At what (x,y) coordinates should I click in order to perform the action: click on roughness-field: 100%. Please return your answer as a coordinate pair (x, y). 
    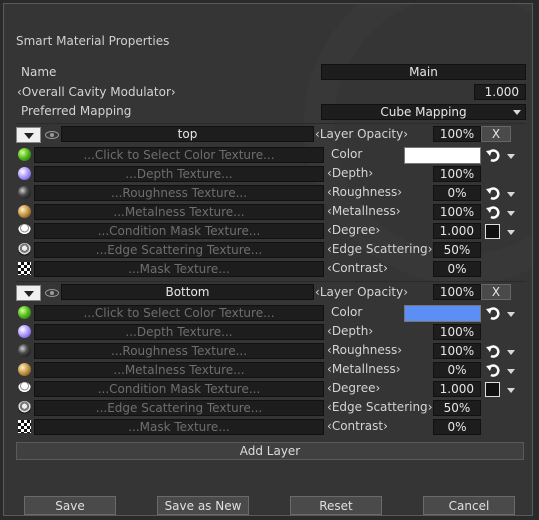
    Looking at the image, I should click on (457, 351).